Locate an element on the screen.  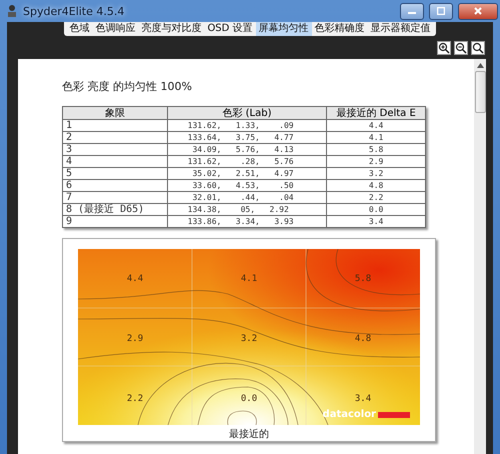
table-cell: 2.2 is located at coordinates (376, 198).